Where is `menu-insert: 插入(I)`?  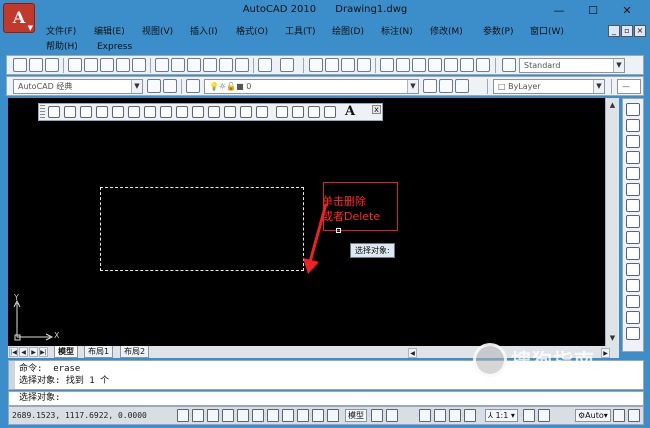
menu-insert: 插入(I) is located at coordinates (204, 32).